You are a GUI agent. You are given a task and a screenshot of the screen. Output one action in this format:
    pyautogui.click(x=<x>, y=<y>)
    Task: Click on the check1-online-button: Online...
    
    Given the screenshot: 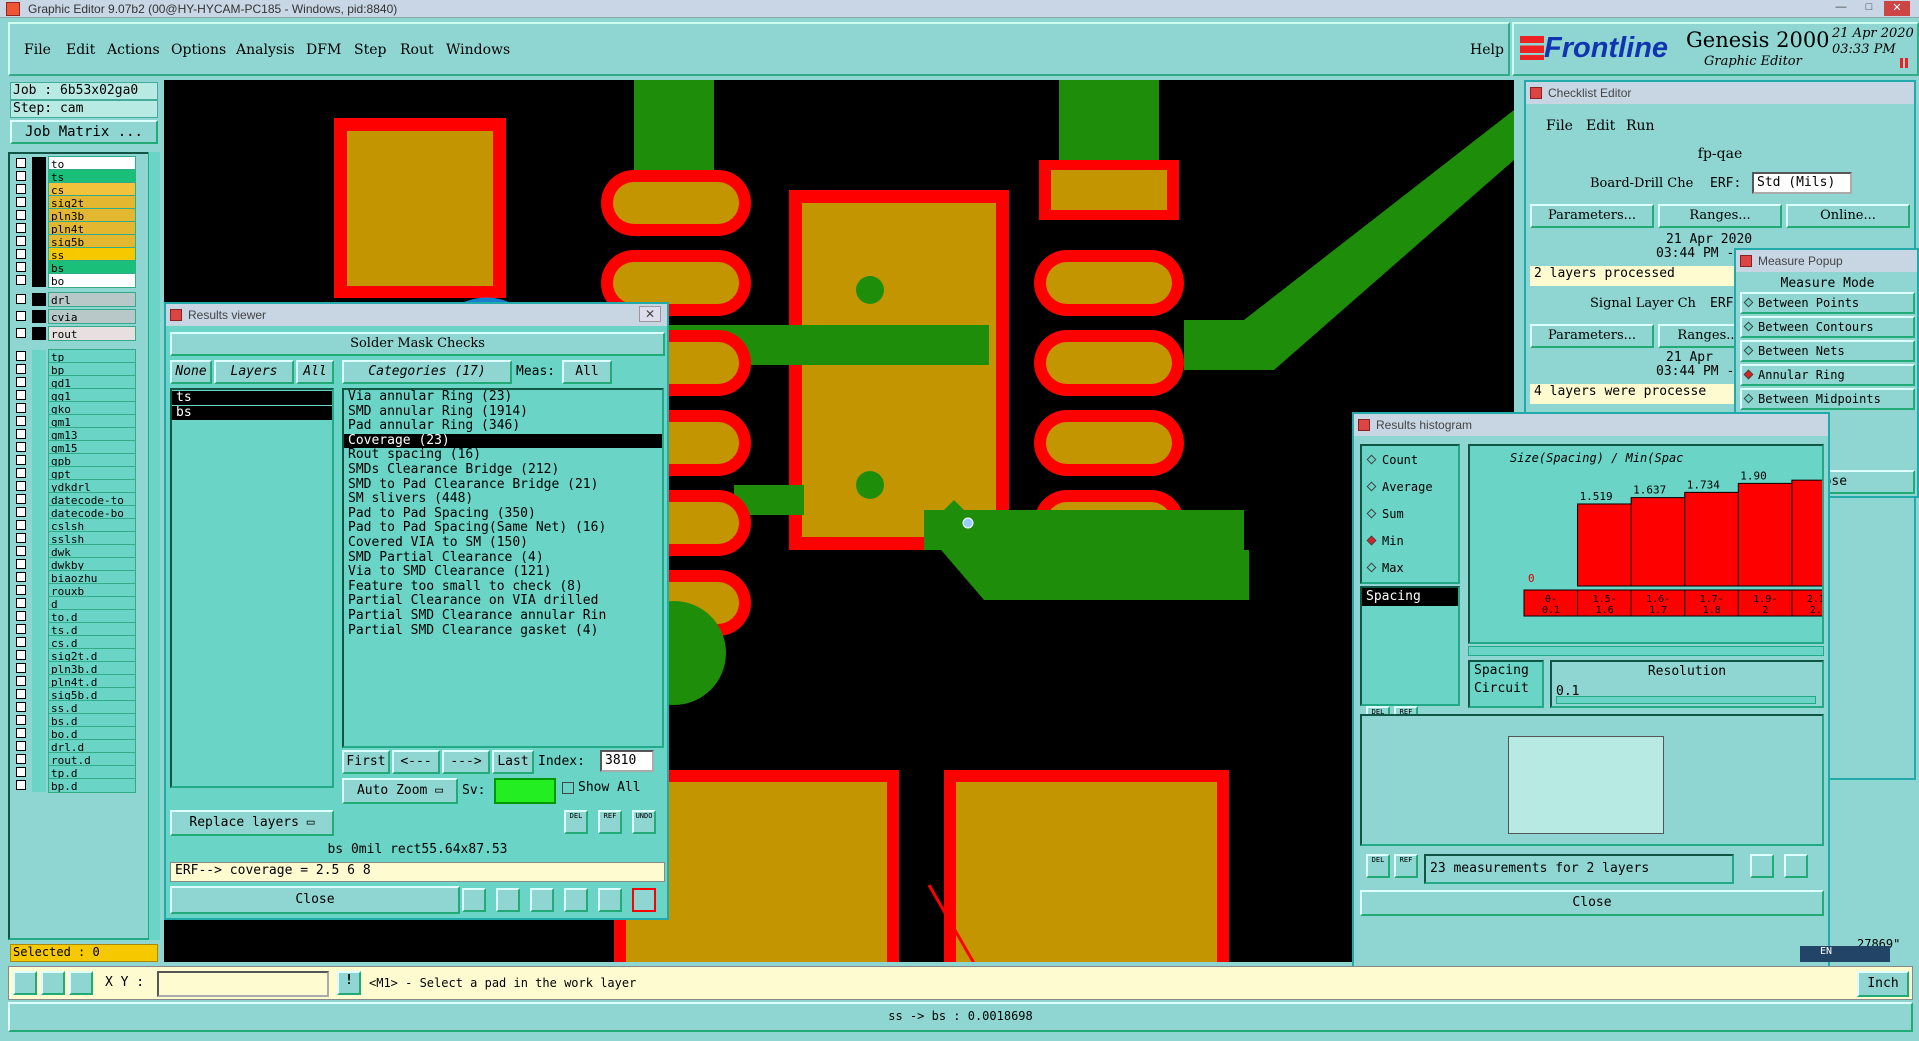 What is the action you would take?
    pyautogui.click(x=1848, y=216)
    